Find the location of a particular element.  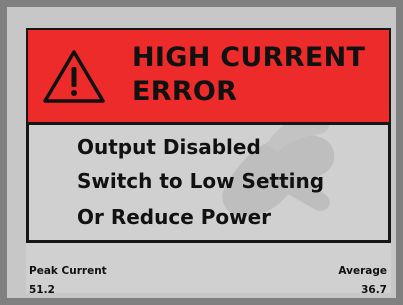

message-output-disabled: Output Disabled is located at coordinates (169, 147).